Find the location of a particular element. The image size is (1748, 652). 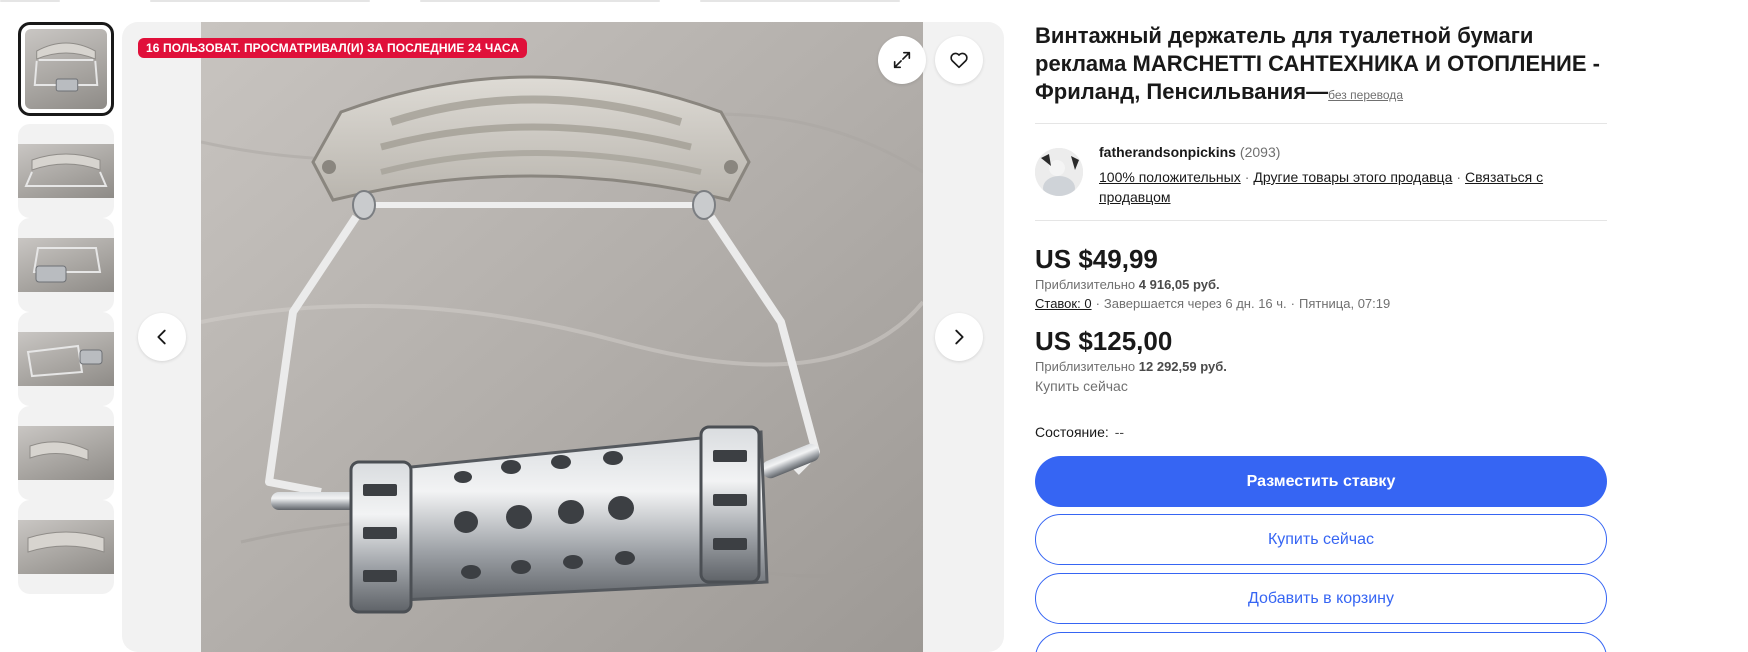

positive-feedback-link: 100% положительных is located at coordinates (1170, 177).